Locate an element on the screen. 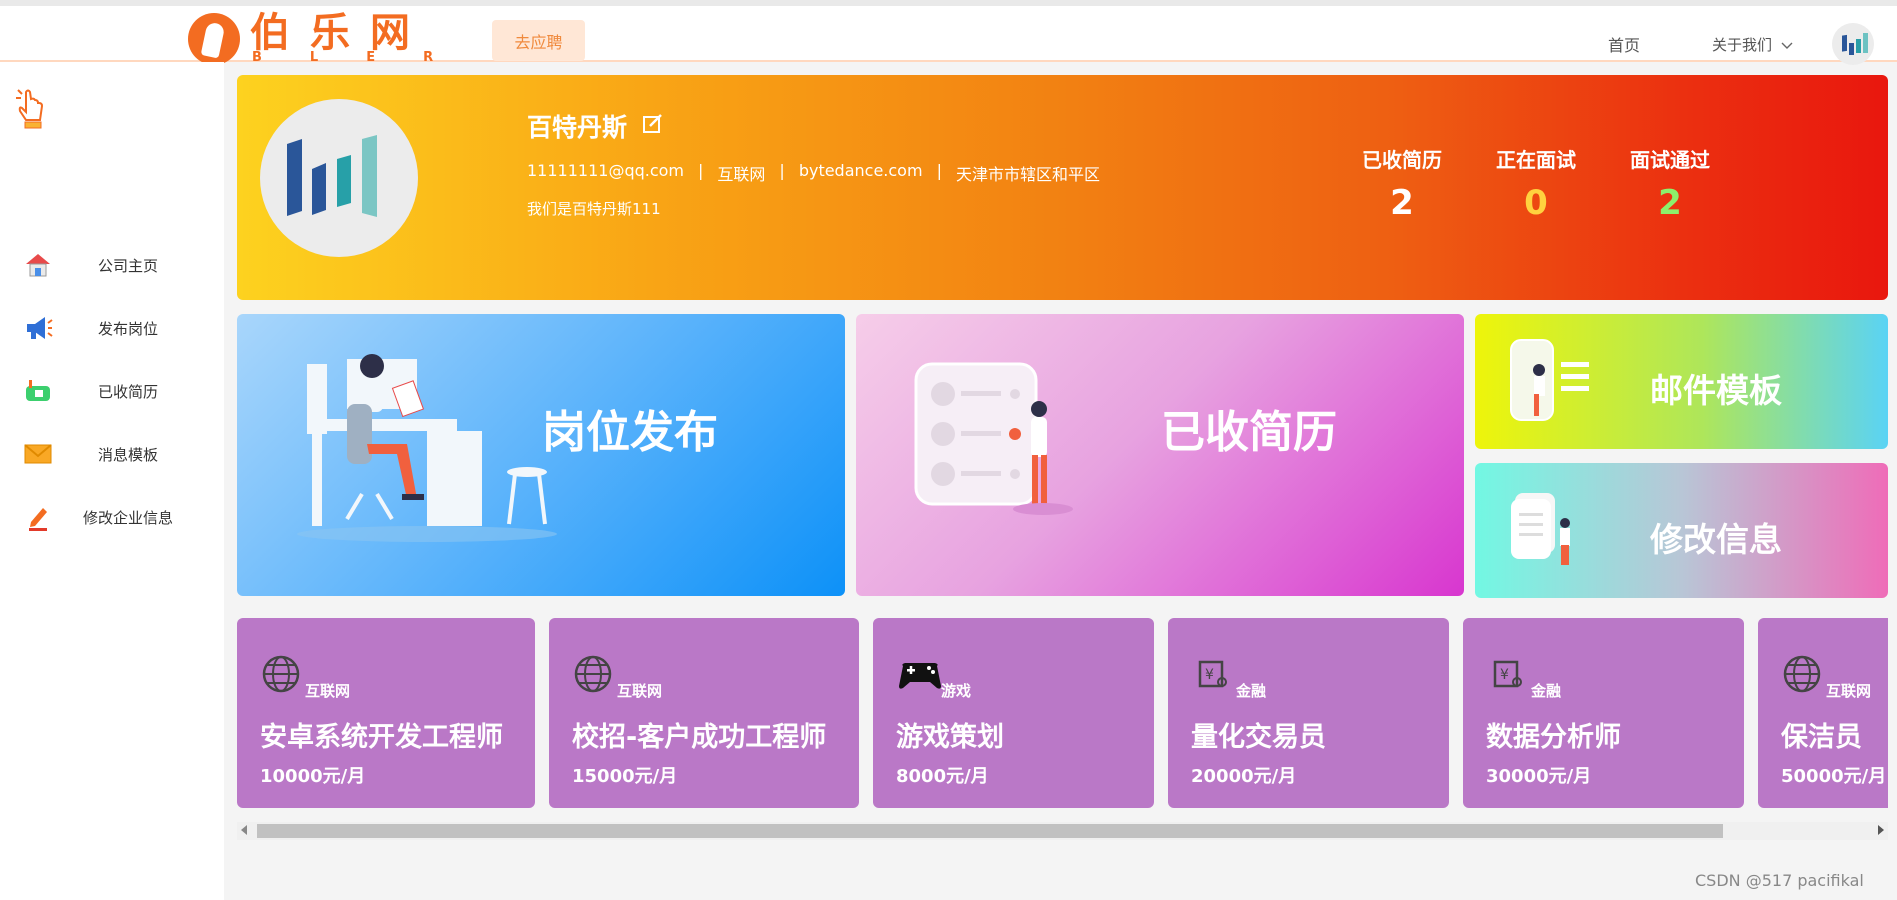 This screenshot has height=900, width=1897. watermark: CSDN @517 pacifikal is located at coordinates (1779, 880).